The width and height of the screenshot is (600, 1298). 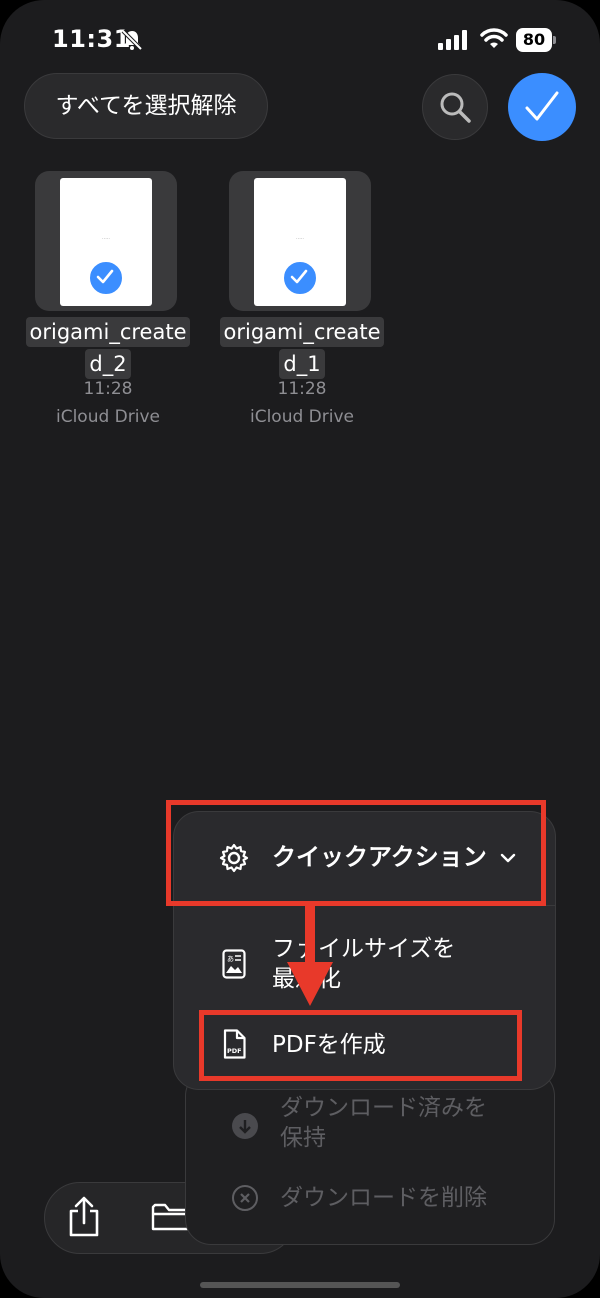 What do you see at coordinates (234, 964) in the screenshot?
I see `image-size-icon: あ` at bounding box center [234, 964].